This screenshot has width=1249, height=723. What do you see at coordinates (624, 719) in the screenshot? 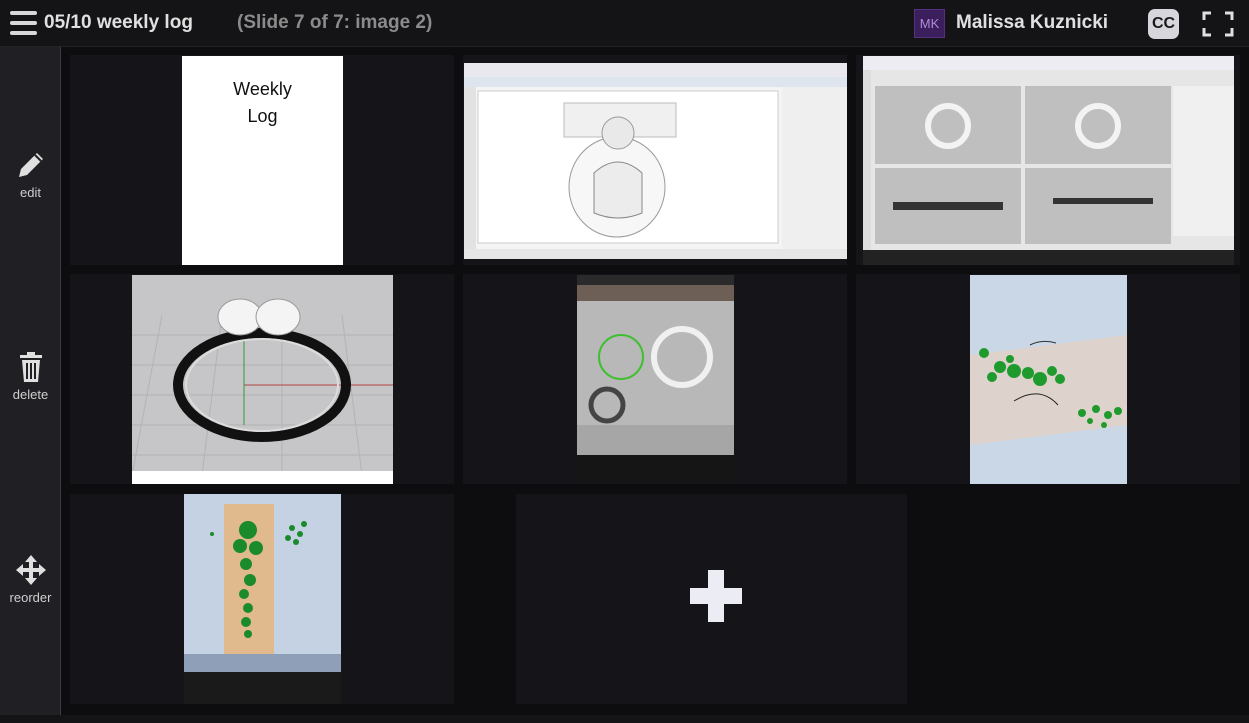
I see `bottom-bar` at bounding box center [624, 719].